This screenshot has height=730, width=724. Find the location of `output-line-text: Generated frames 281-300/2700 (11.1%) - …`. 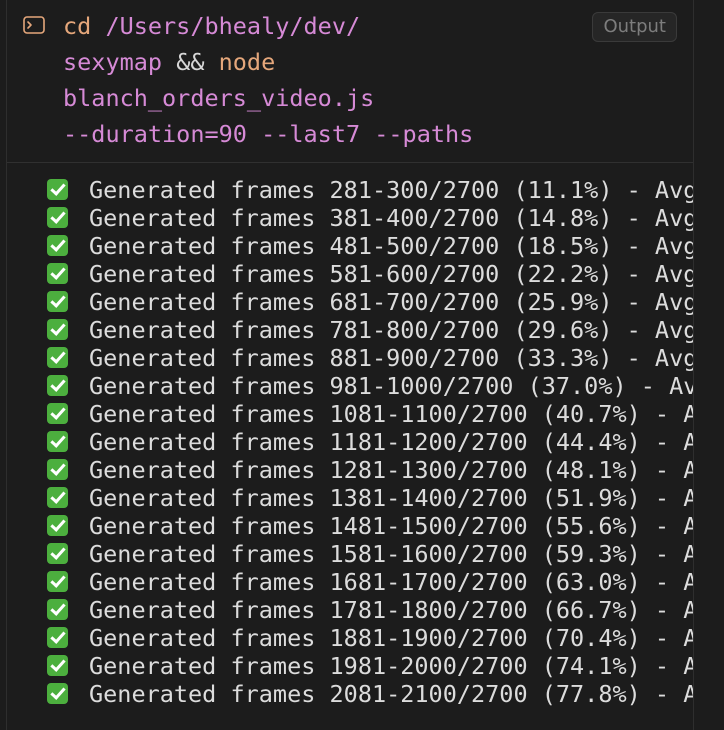

output-line-text: Generated frames 281-300/2700 (11.1%) - … is located at coordinates (391, 190).